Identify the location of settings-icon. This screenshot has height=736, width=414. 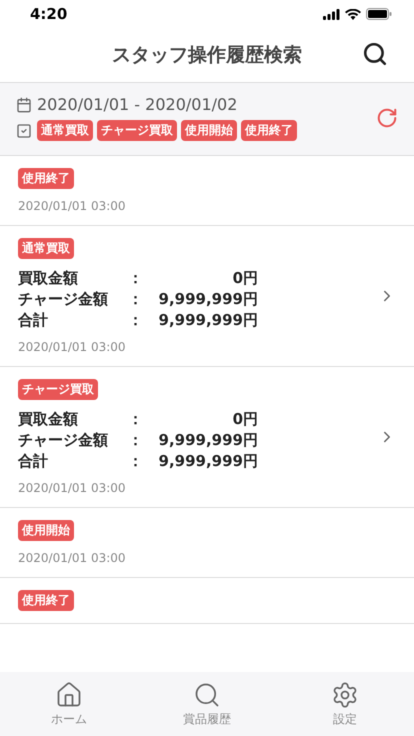
(345, 694).